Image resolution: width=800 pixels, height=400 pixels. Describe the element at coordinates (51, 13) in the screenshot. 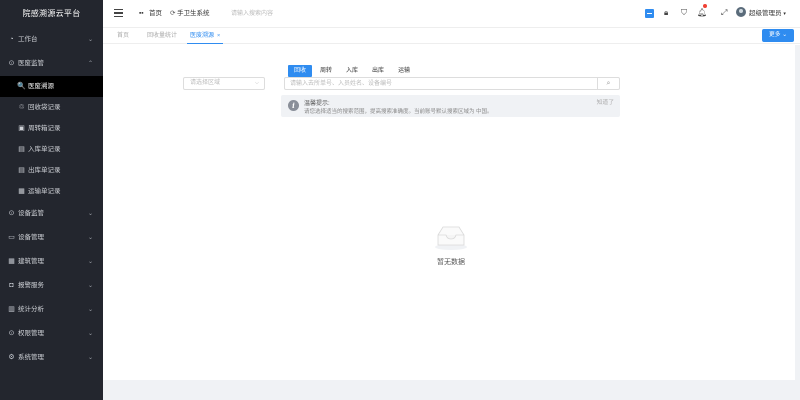

I see `app-title: 院感溯源云平台` at that location.